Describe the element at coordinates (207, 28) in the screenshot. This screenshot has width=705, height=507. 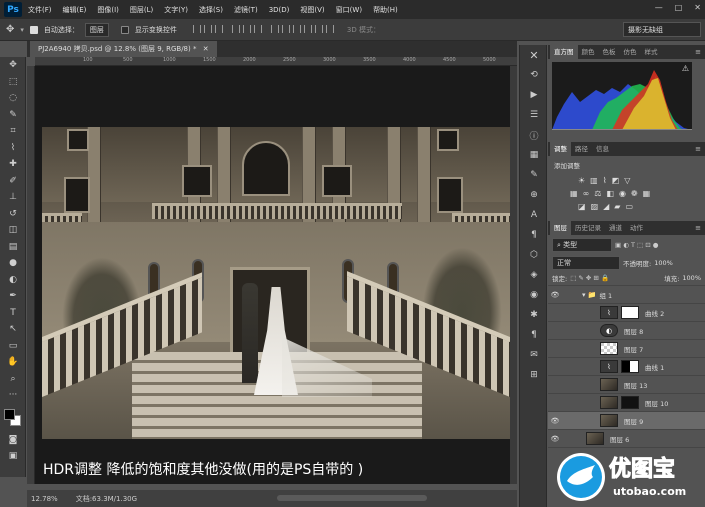
I see `align-vcenter-icon` at that location.